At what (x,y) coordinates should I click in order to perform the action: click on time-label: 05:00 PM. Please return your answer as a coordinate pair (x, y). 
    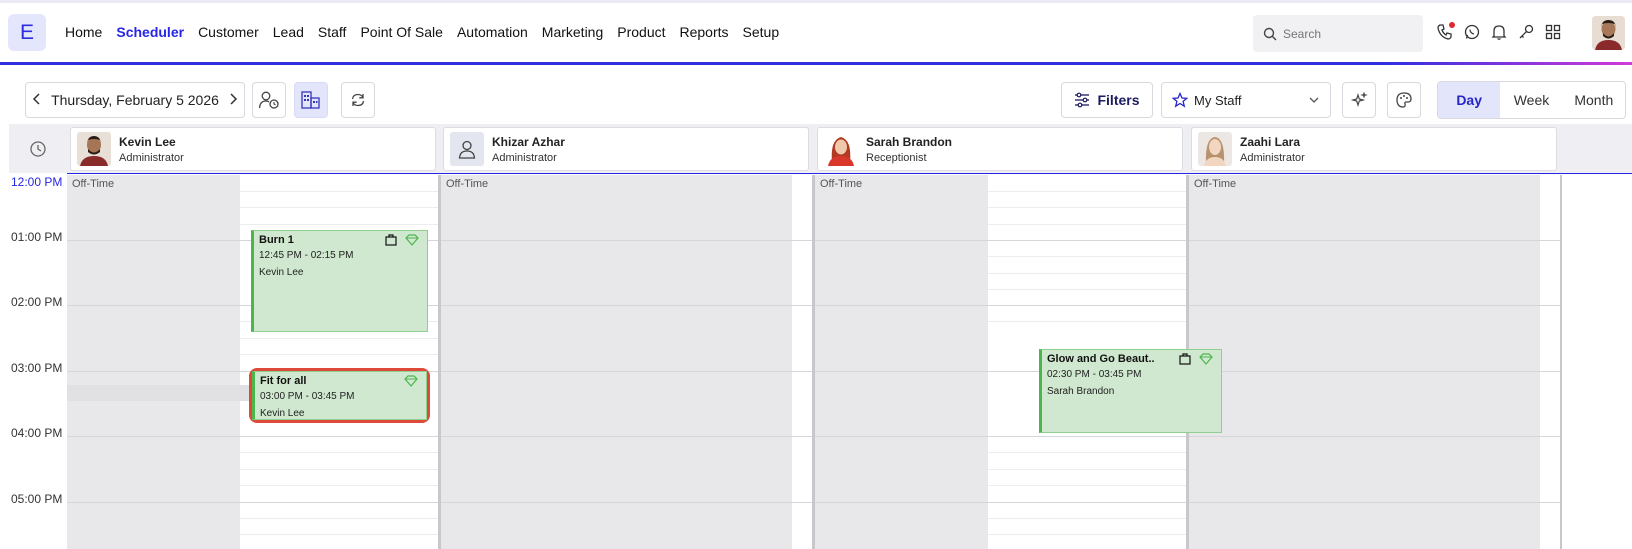
    Looking at the image, I should click on (37, 499).